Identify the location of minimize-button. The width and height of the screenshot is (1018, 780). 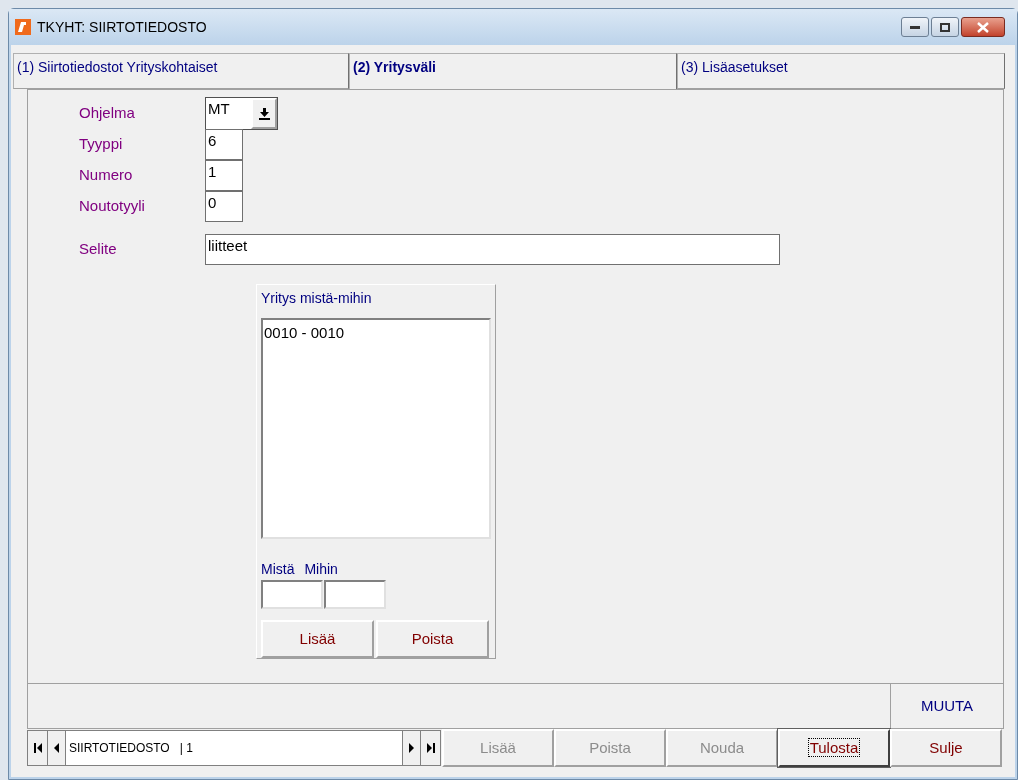
(915, 27).